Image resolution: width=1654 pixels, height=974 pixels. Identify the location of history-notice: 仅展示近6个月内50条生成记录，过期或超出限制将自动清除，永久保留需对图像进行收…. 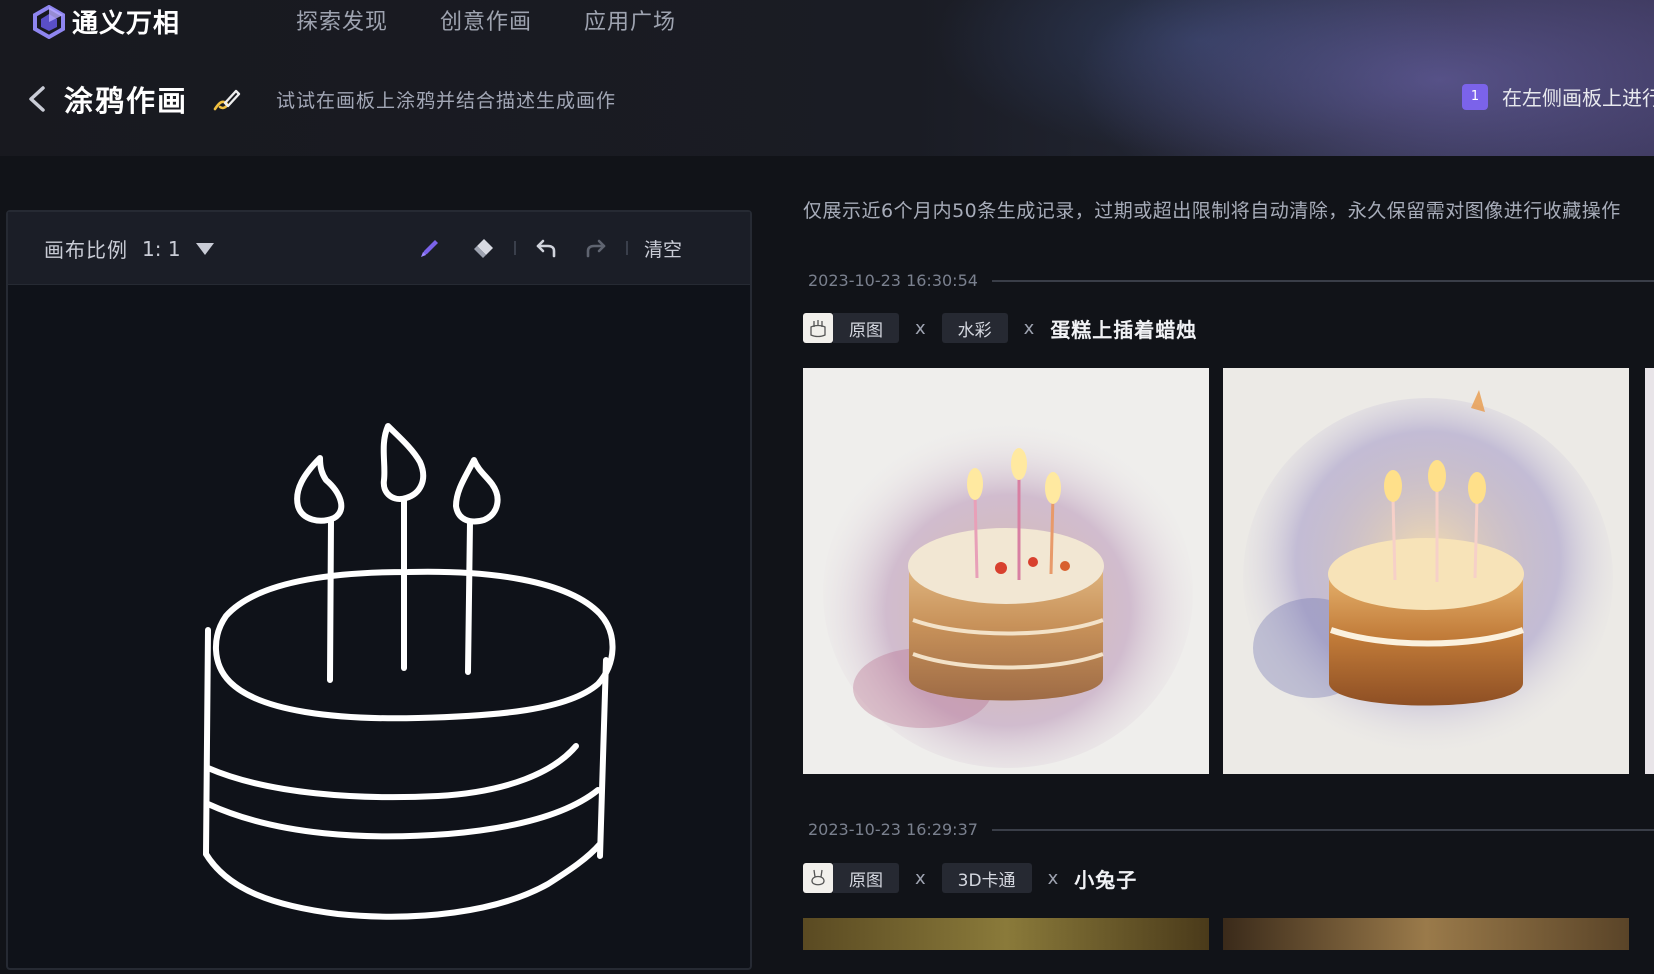
(1212, 211).